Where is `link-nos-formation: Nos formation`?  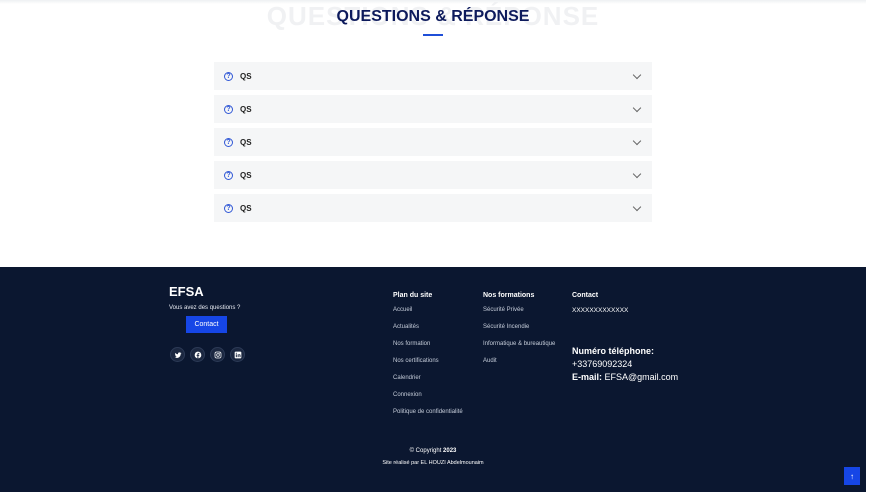 link-nos-formation: Nos formation is located at coordinates (428, 349).